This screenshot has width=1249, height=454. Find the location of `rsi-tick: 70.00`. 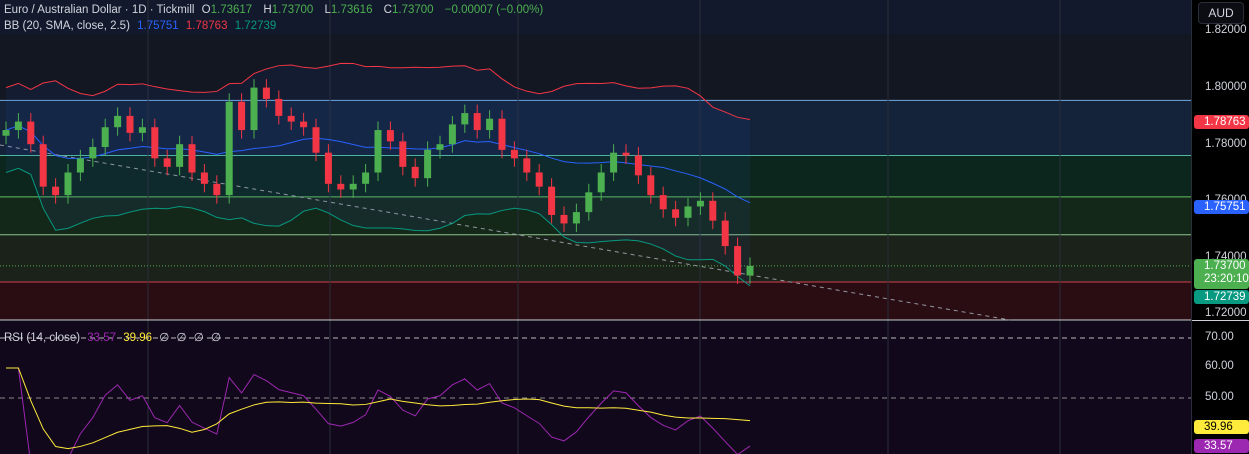

rsi-tick: 70.00 is located at coordinates (1219, 337).